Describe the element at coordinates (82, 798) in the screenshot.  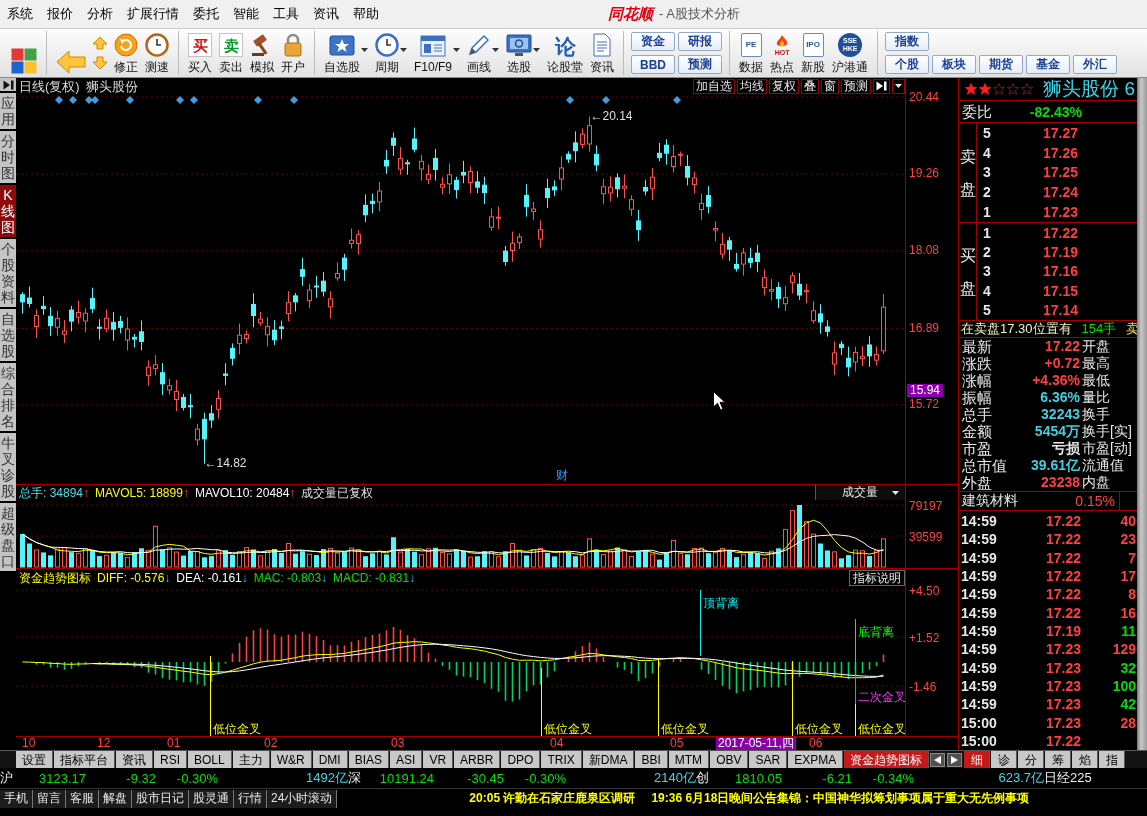
I see `status-link: 客服` at that location.